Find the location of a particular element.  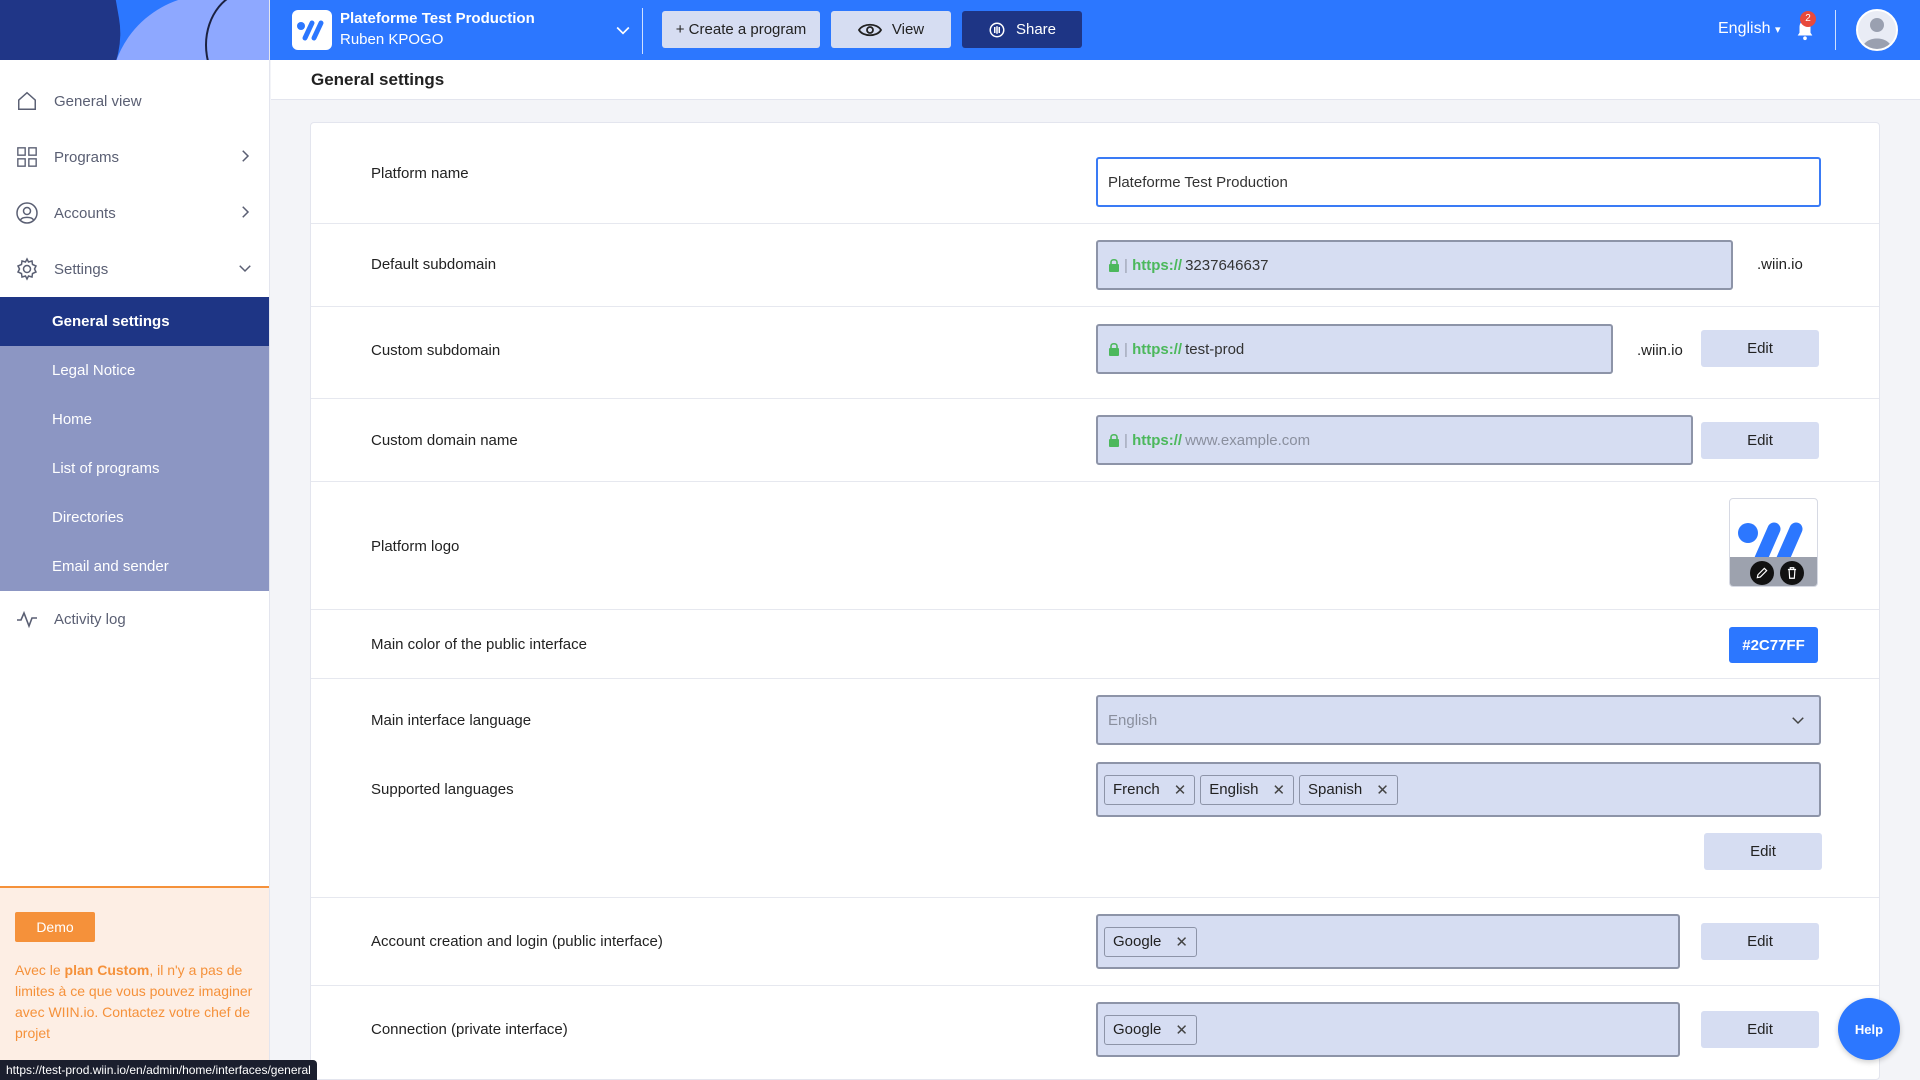

sidebar-item-accounts: Accounts is located at coordinates (134, 213).